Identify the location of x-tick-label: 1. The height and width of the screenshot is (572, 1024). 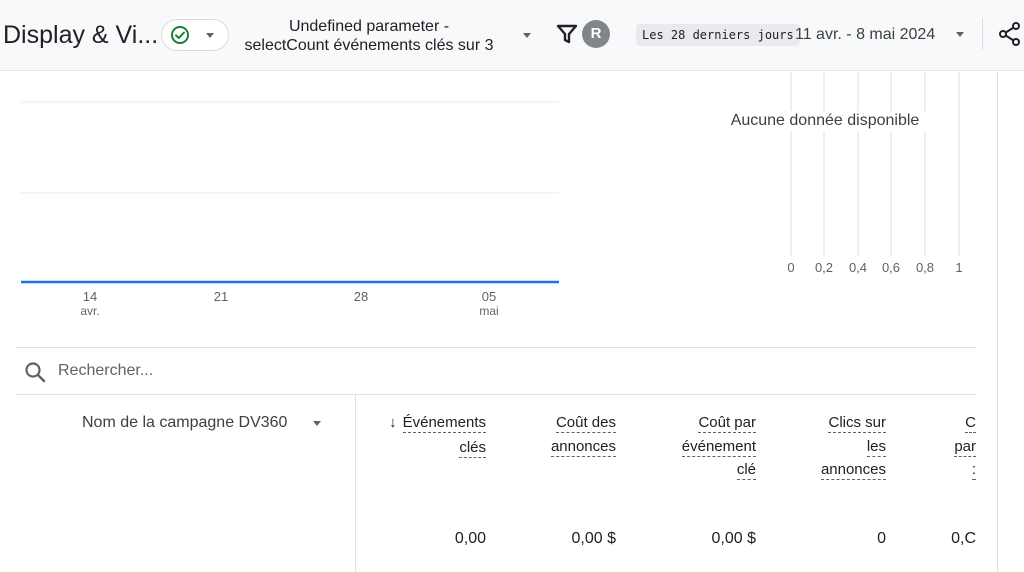
(959, 267).